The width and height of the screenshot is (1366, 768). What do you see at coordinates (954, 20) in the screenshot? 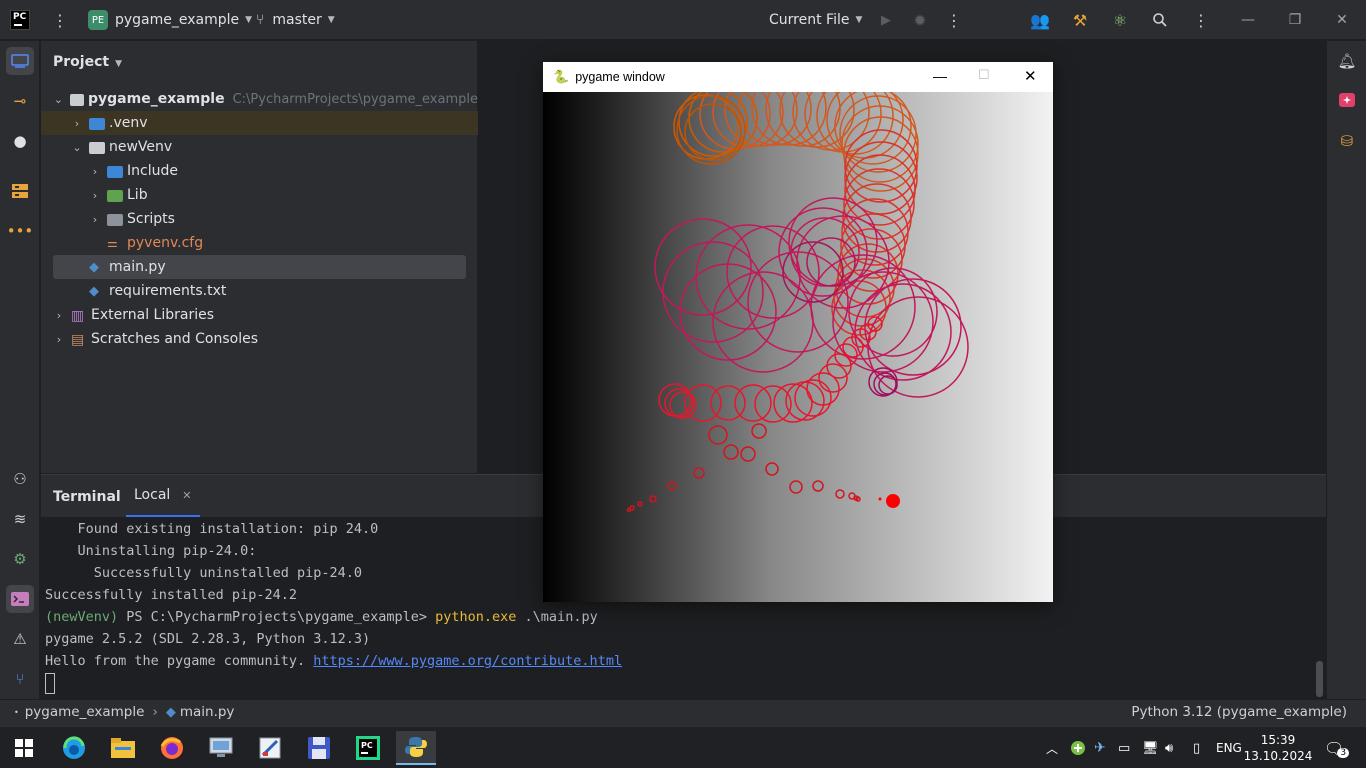
I see `more-actions-icon: ⋮` at bounding box center [954, 20].